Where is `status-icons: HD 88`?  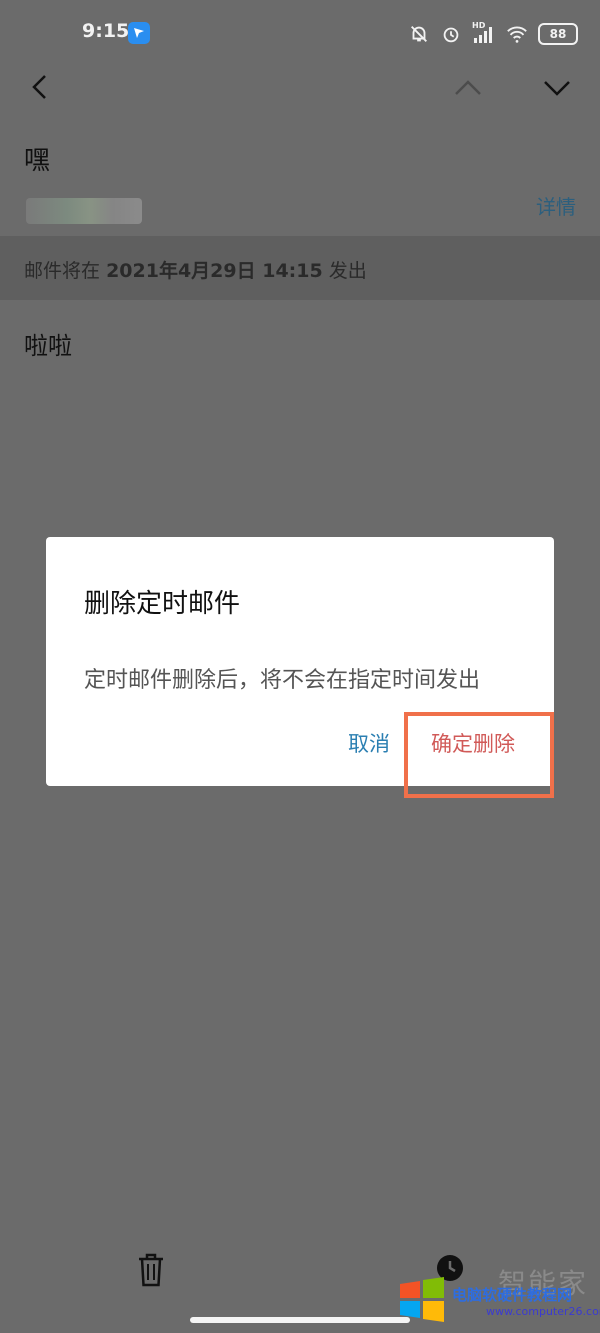
status-icons: HD 88 is located at coordinates (493, 34).